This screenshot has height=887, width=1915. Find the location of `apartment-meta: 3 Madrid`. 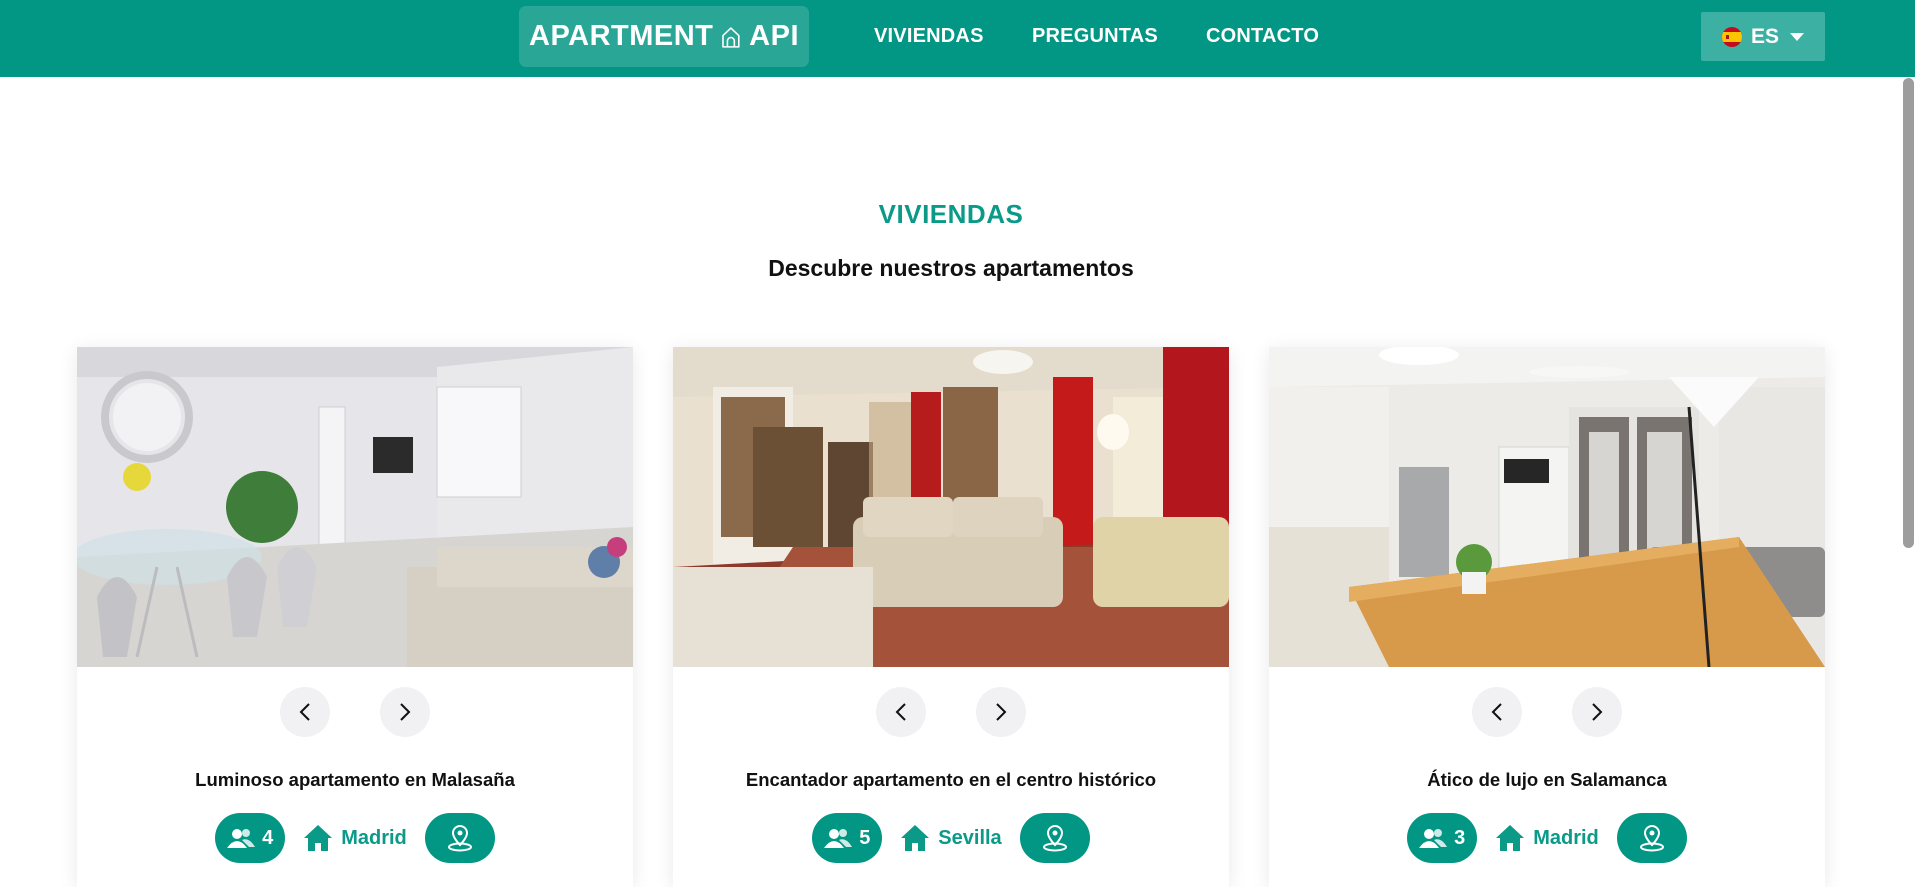

apartment-meta: 3 Madrid is located at coordinates (1547, 838).